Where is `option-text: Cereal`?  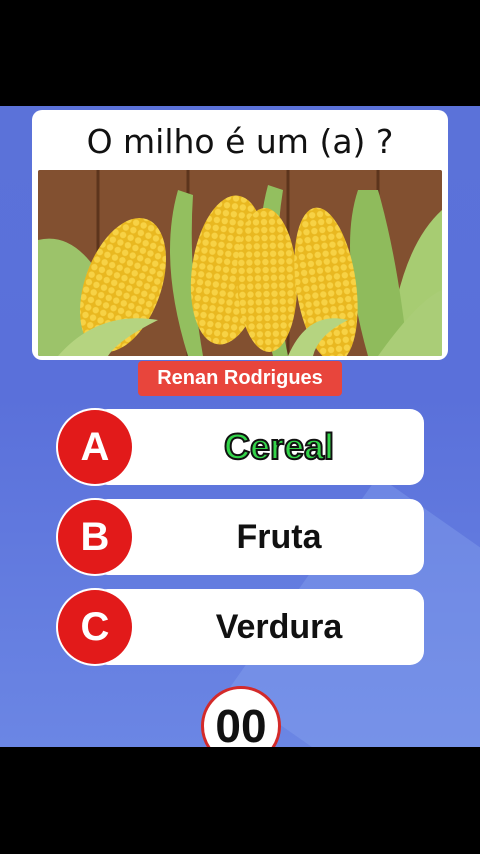 option-text: Cereal is located at coordinates (279, 446).